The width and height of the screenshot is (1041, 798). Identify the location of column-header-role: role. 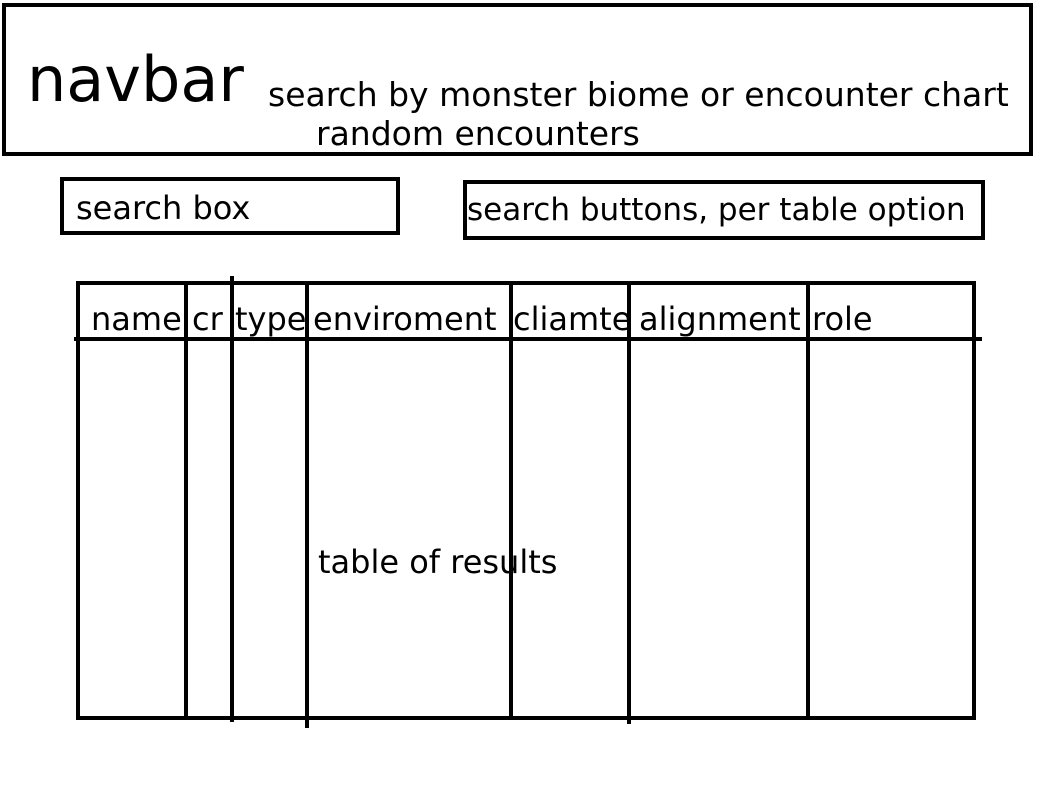
(842, 319).